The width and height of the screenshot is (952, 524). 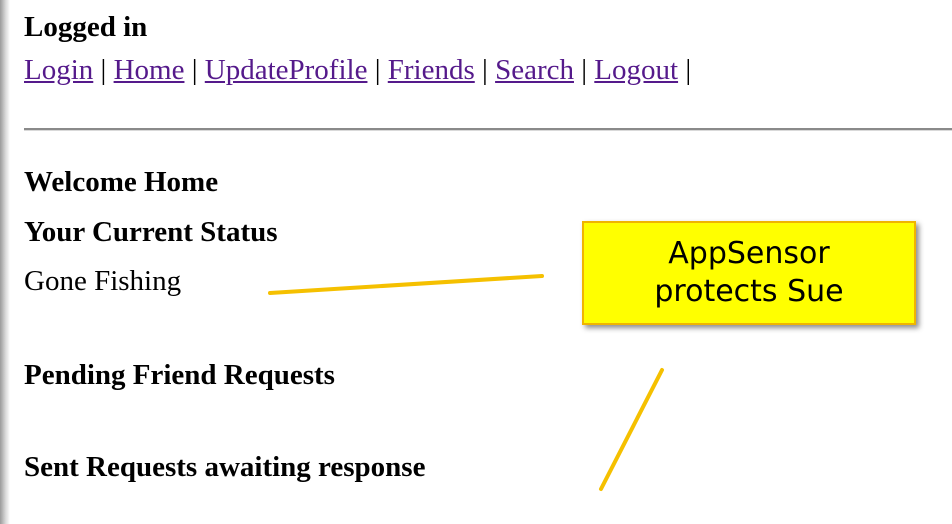 What do you see at coordinates (149, 70) in the screenshot?
I see `nav-link-home: Home` at bounding box center [149, 70].